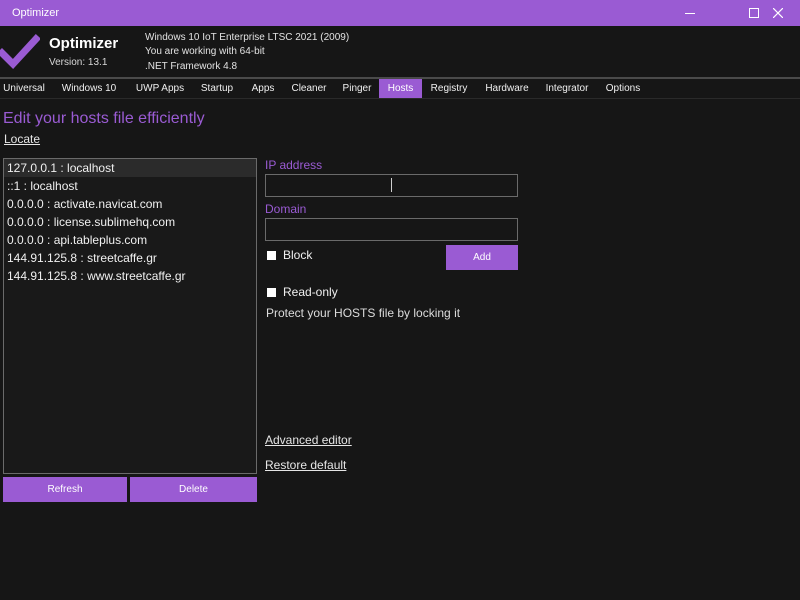  I want to click on delete-button: Delete, so click(193, 489).